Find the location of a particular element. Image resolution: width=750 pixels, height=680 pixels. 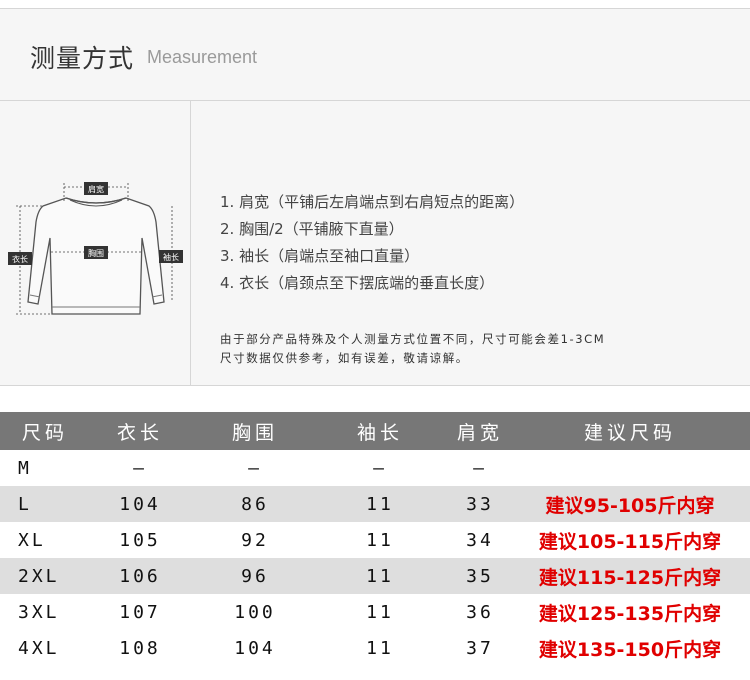

cell-length: 106 is located at coordinates (140, 576).